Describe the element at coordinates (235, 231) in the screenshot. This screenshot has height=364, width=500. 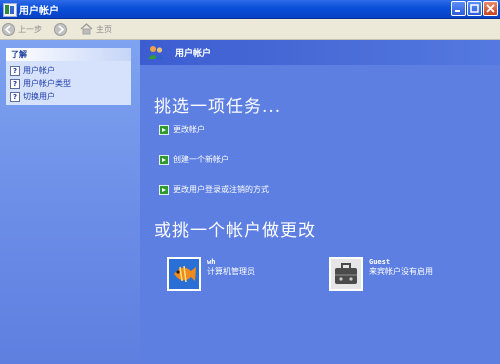
I see `pick-account-heading: 或挑一个帐户做更改` at that location.